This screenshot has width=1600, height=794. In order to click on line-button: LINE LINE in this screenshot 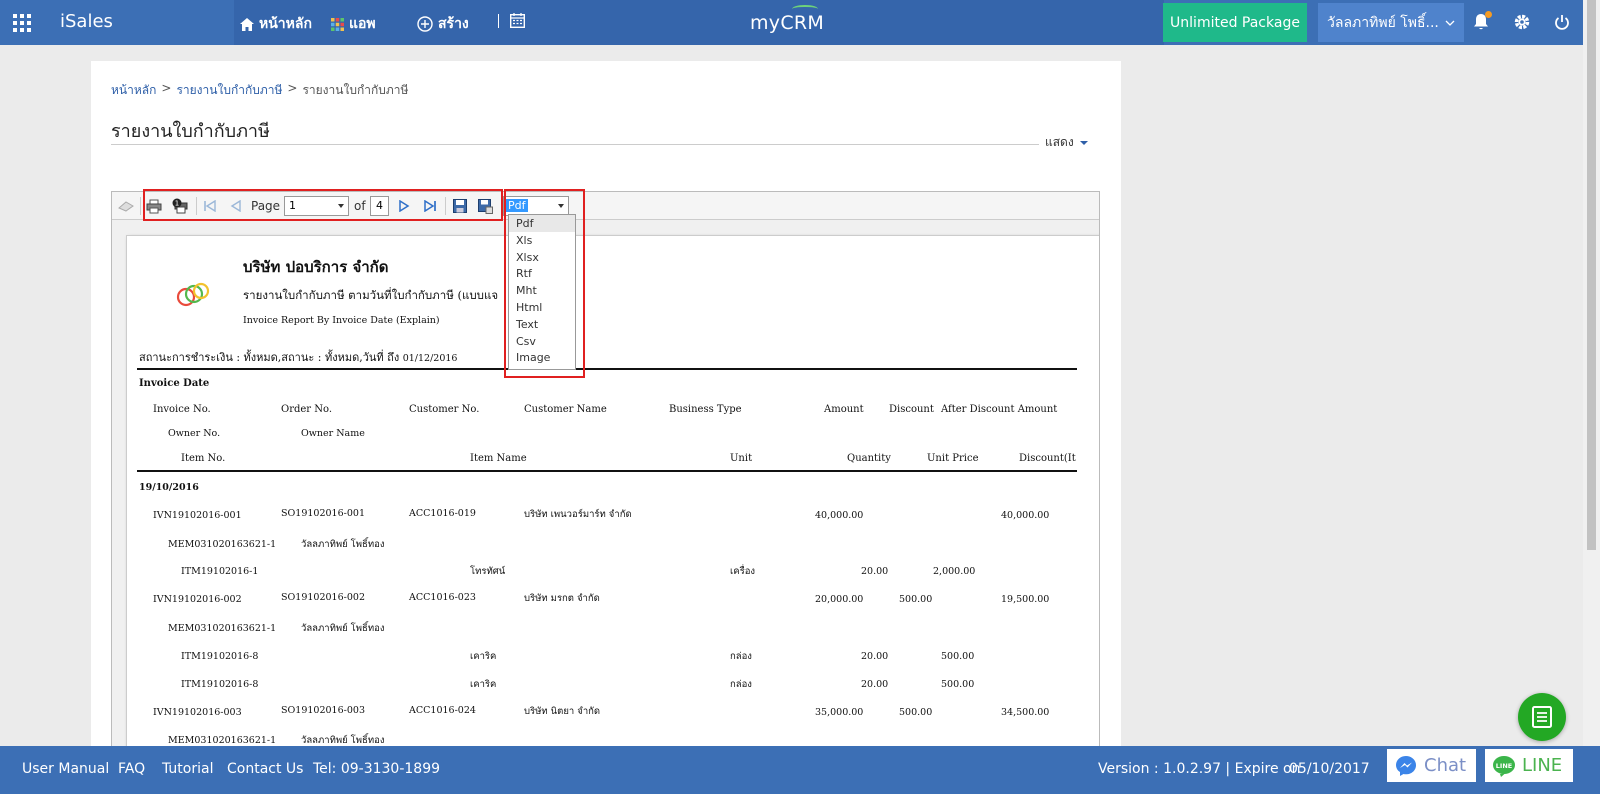, I will do `click(1529, 765)`.